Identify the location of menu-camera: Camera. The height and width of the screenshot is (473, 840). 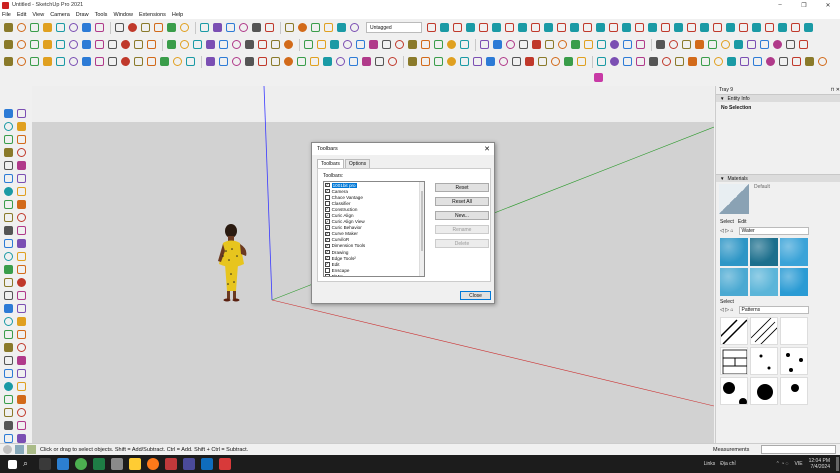
(60, 15).